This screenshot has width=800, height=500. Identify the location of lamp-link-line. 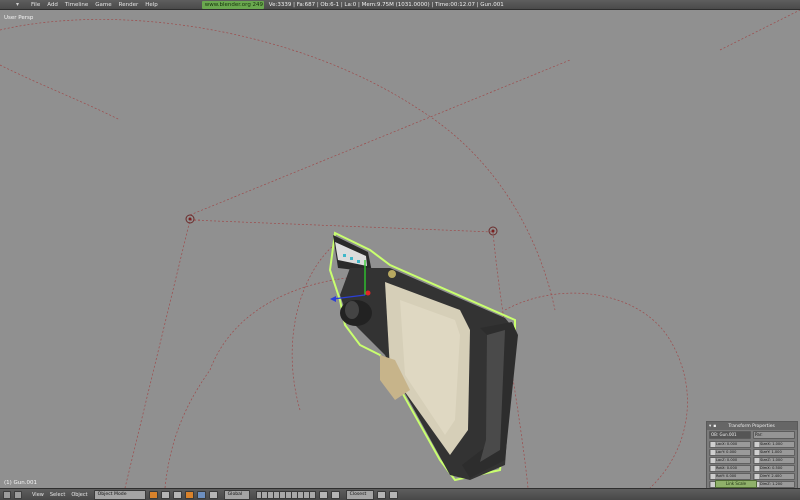
(341, 226).